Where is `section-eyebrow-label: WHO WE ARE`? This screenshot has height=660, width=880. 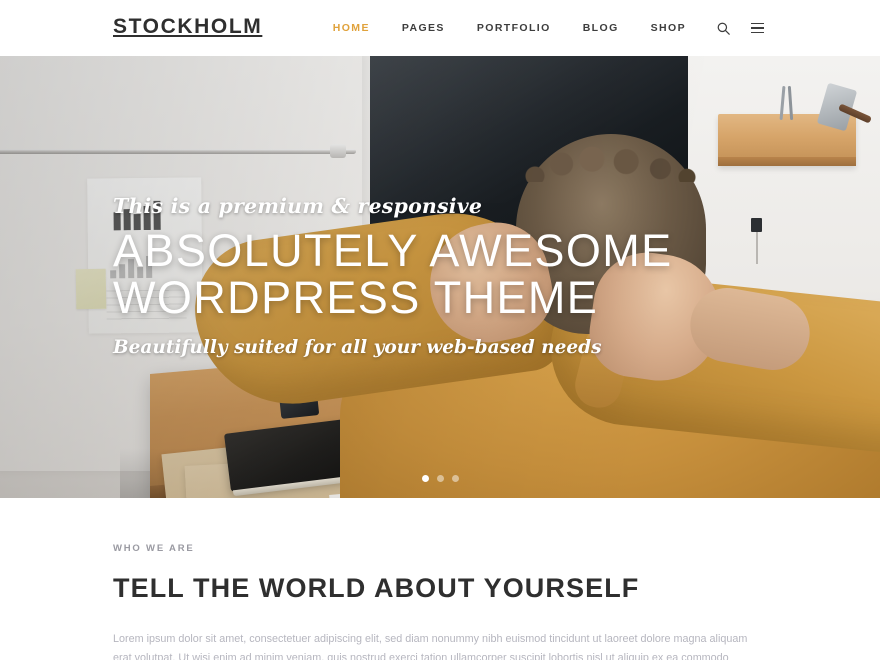 section-eyebrow-label: WHO WE ARE is located at coordinates (154, 548).